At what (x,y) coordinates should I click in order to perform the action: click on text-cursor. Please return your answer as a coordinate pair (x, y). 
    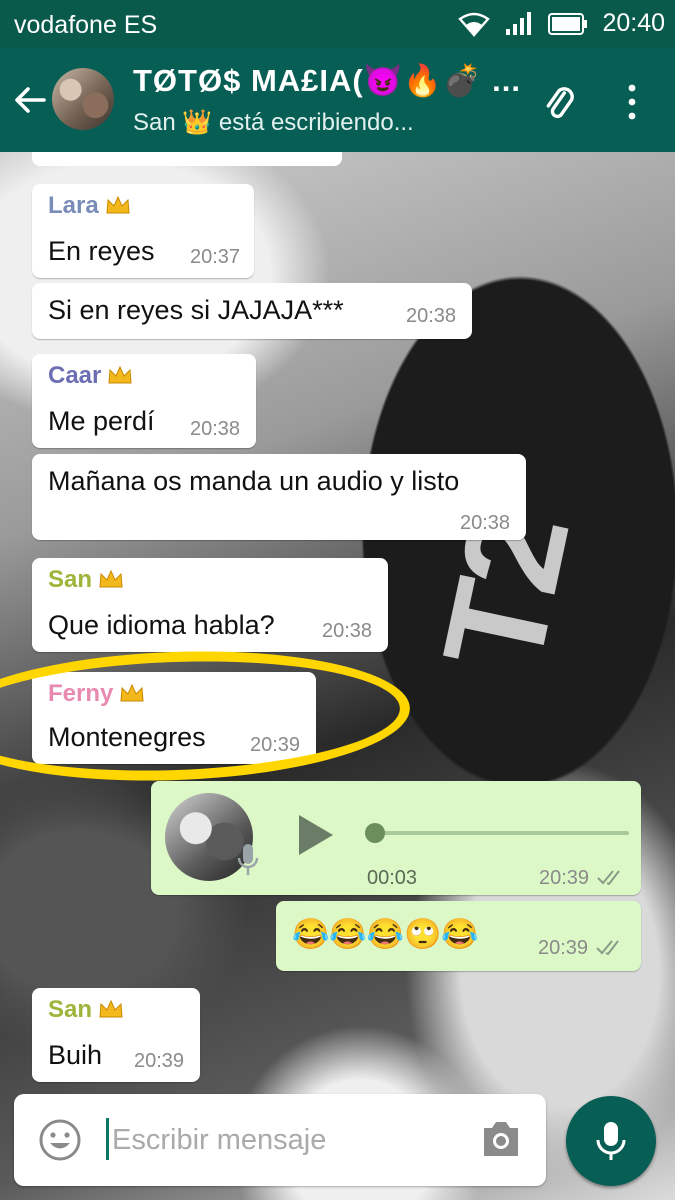
    Looking at the image, I should click on (107, 1139).